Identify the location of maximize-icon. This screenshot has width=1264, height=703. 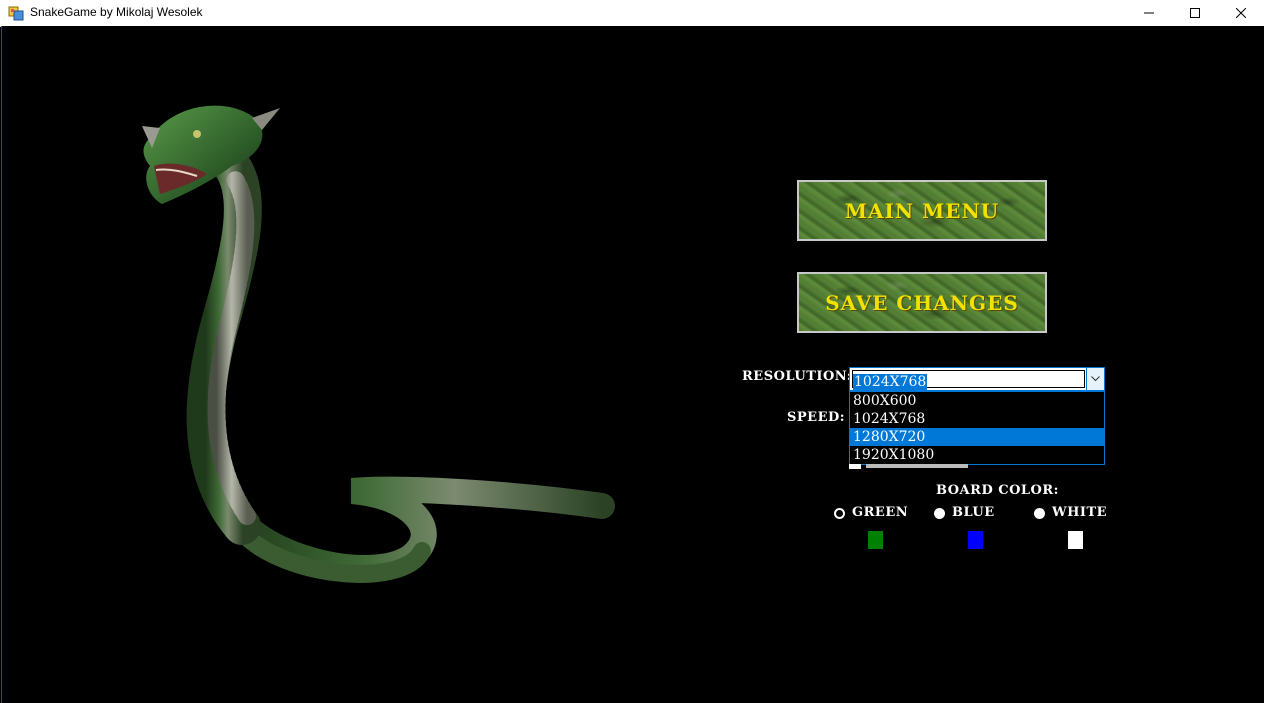
(1195, 13).